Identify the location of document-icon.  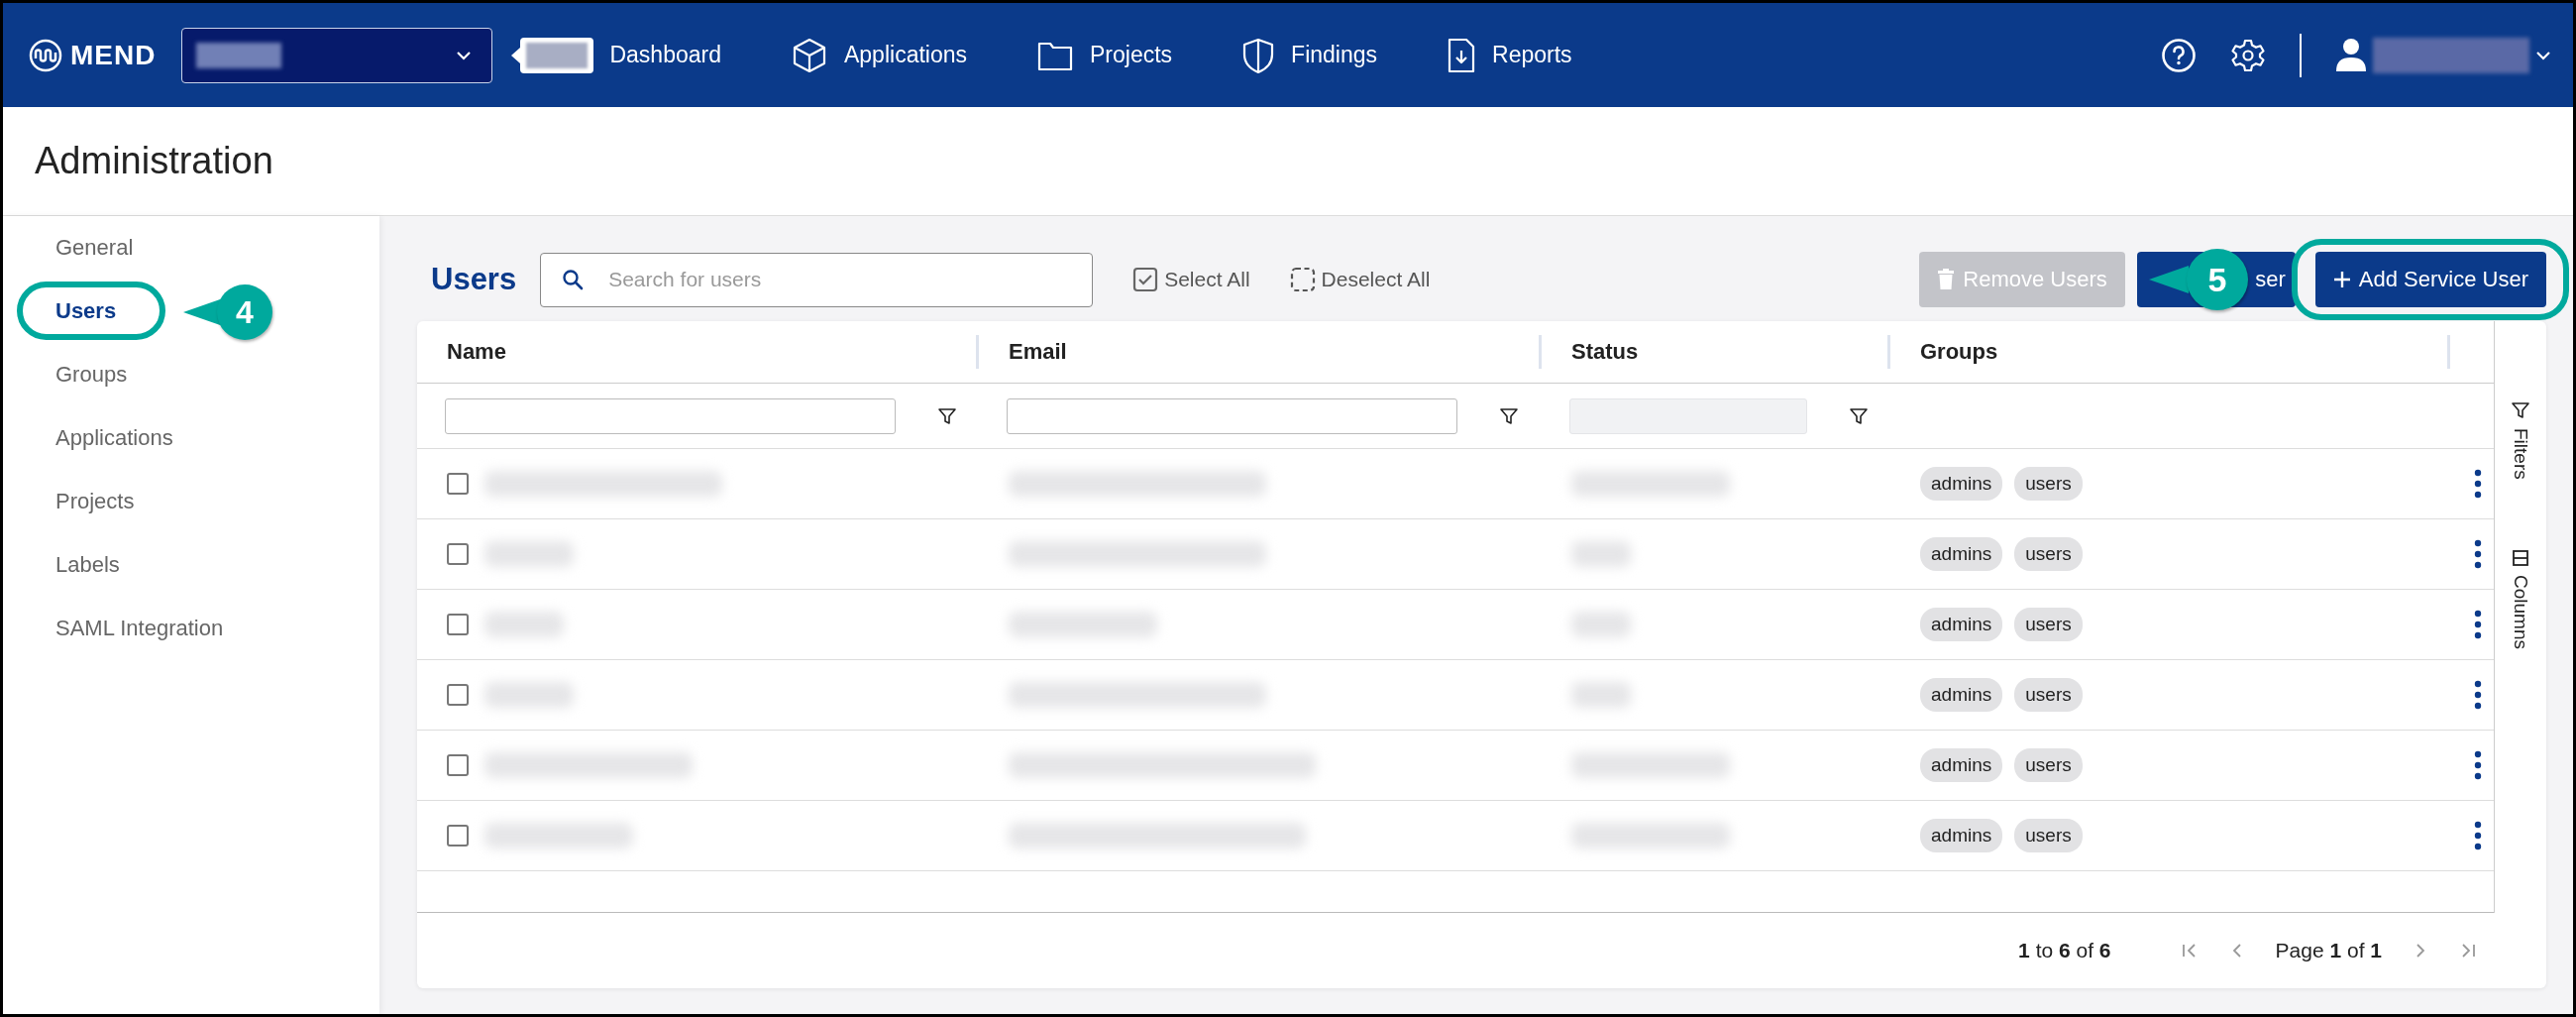
(1462, 55).